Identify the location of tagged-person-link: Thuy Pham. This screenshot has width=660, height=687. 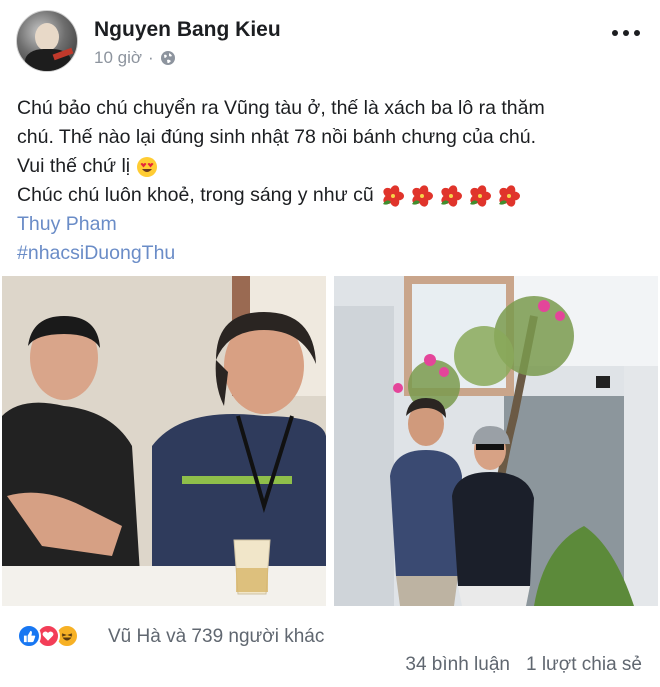
(331, 224).